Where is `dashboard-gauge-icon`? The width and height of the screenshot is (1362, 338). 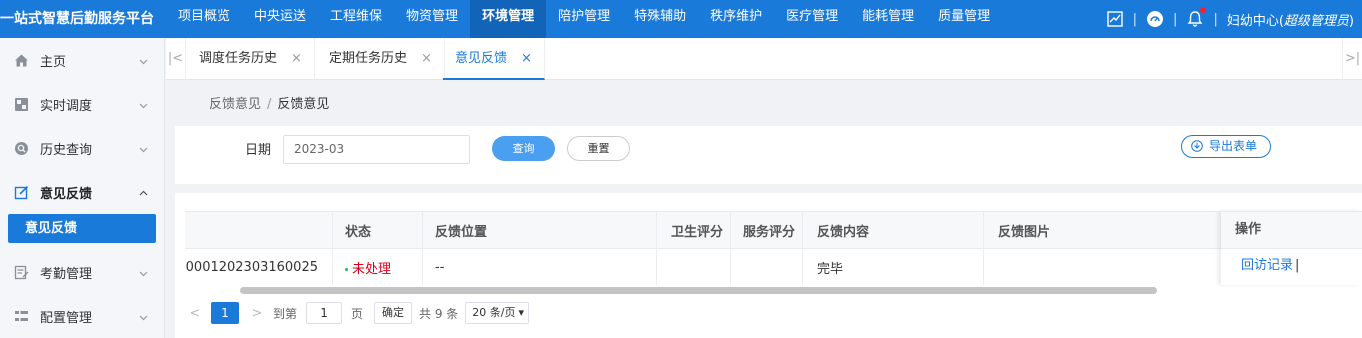 dashboard-gauge-icon is located at coordinates (1155, 19).